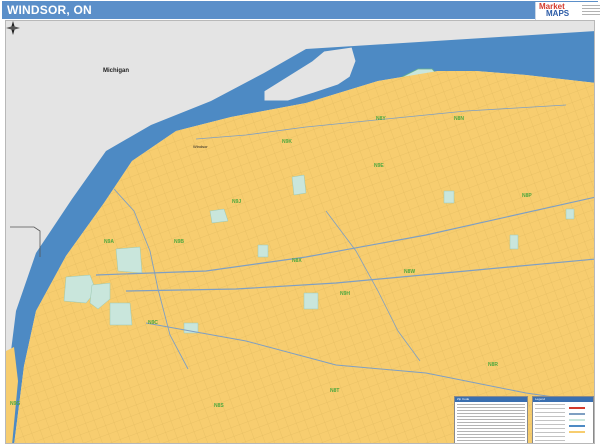 This screenshot has width=600, height=448. Describe the element at coordinates (563, 399) in the screenshot. I see `legend-panel-header: Legend` at that location.